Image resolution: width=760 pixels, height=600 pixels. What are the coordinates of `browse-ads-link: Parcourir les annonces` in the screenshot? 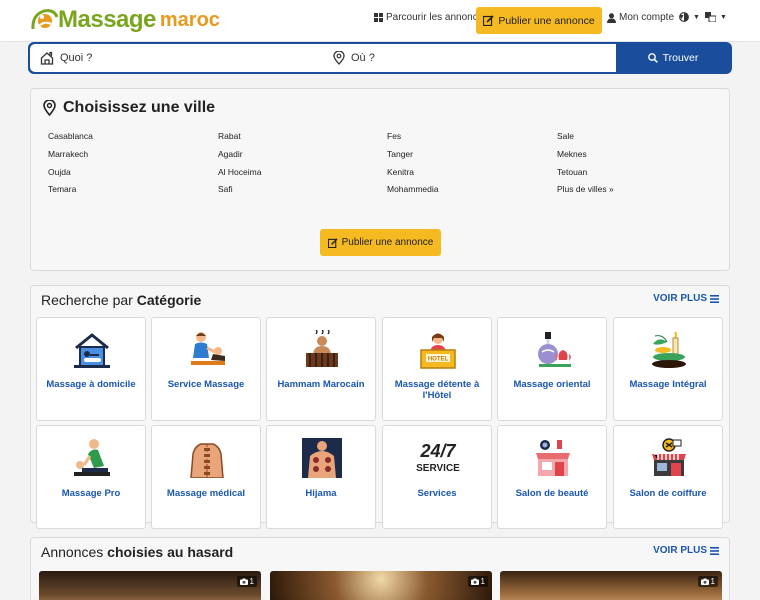 It's located at (431, 17).